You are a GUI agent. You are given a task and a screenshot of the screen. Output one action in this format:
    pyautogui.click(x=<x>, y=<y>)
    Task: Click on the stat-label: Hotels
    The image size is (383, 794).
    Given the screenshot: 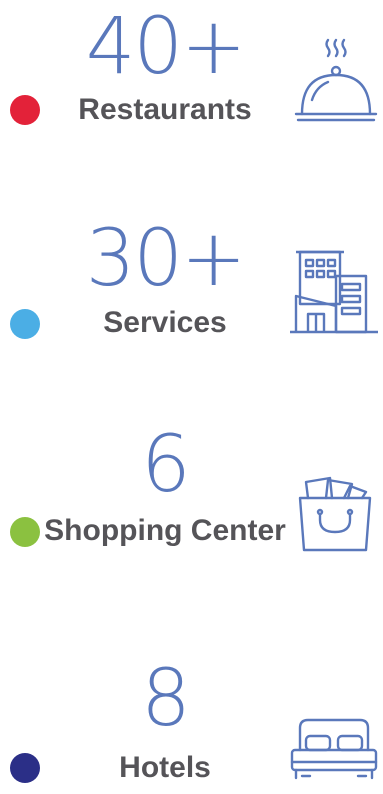 What is the action you would take?
    pyautogui.click(x=165, y=767)
    